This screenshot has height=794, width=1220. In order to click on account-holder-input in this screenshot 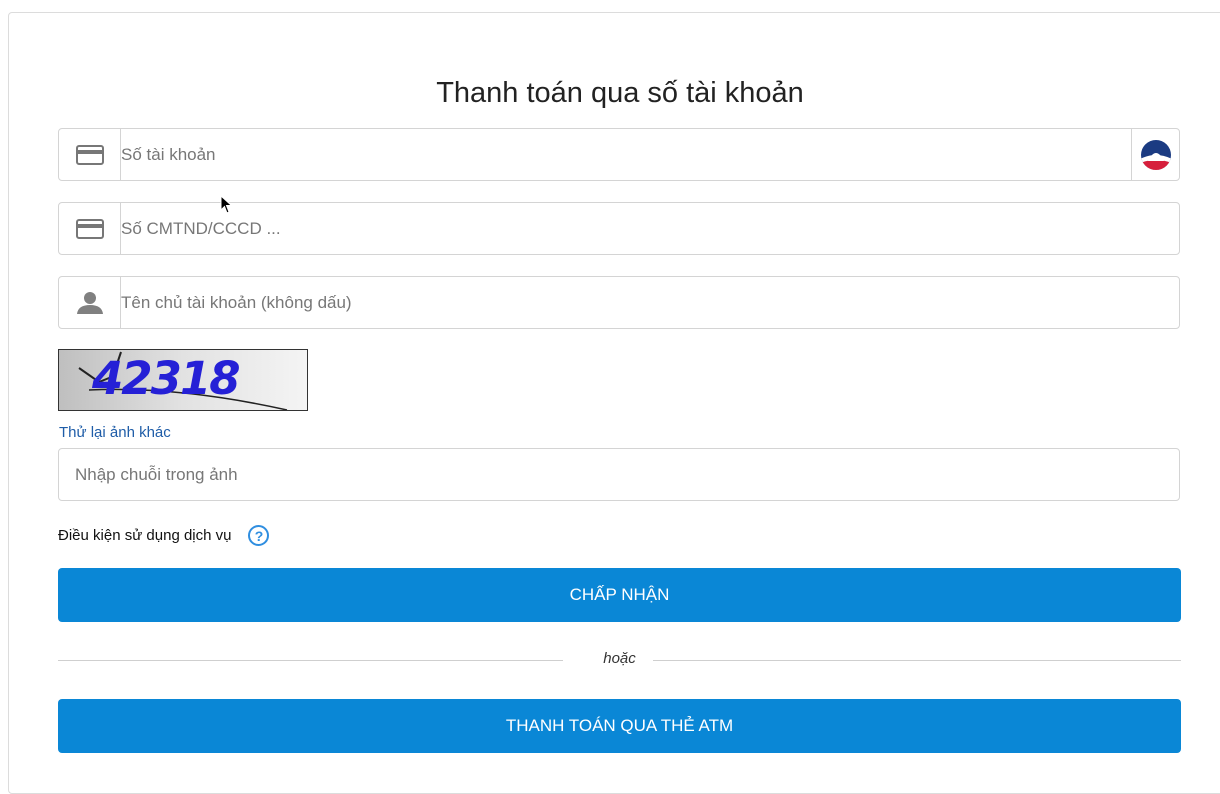, I will do `click(641, 302)`.